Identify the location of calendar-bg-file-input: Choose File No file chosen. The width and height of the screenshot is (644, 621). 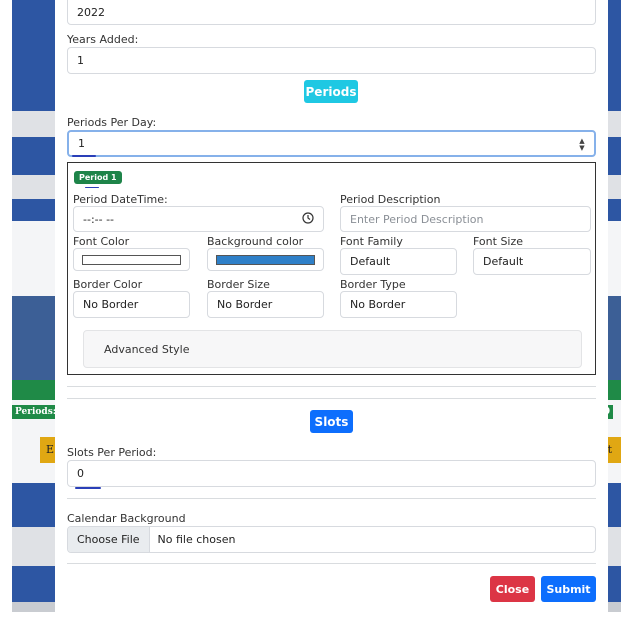
(331, 539).